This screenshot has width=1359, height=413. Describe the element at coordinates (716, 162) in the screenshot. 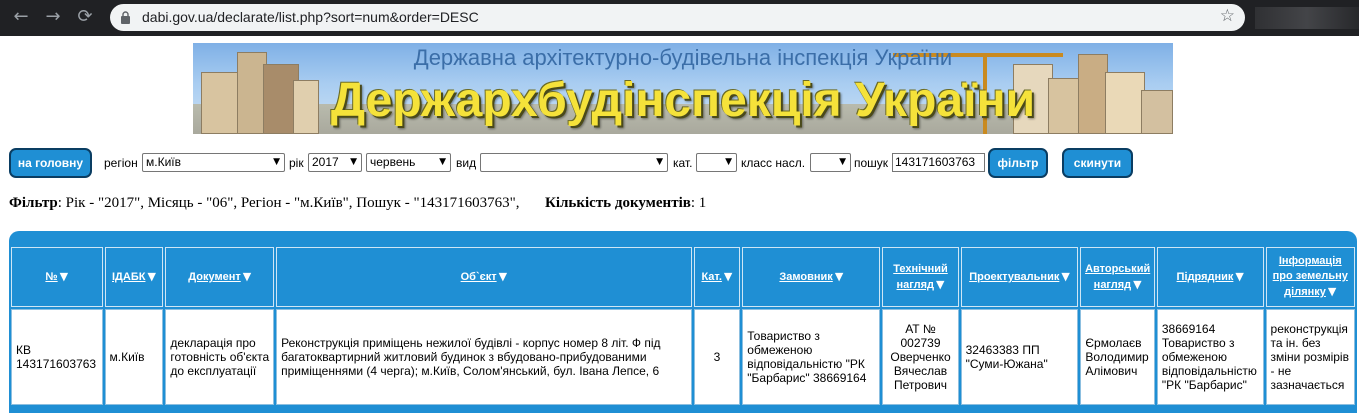

I see `category-select: ▼` at that location.